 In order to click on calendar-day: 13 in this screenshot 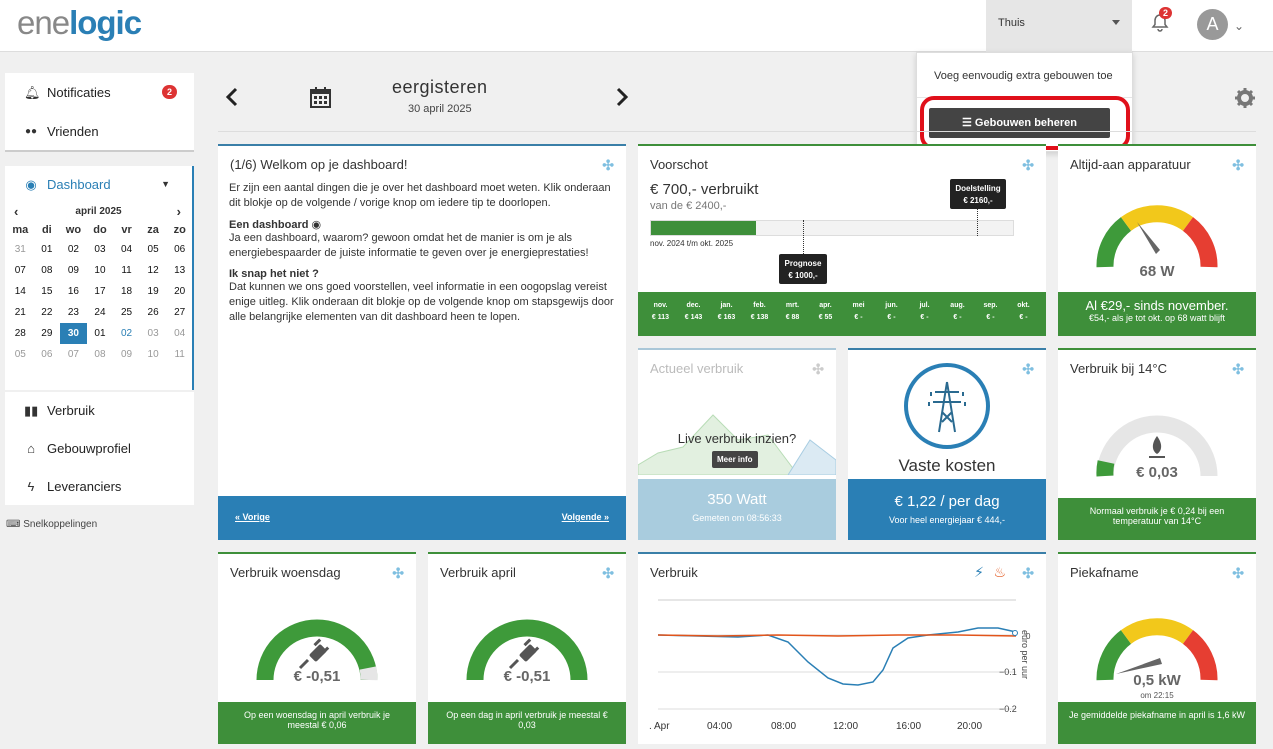, I will do `click(179, 270)`.